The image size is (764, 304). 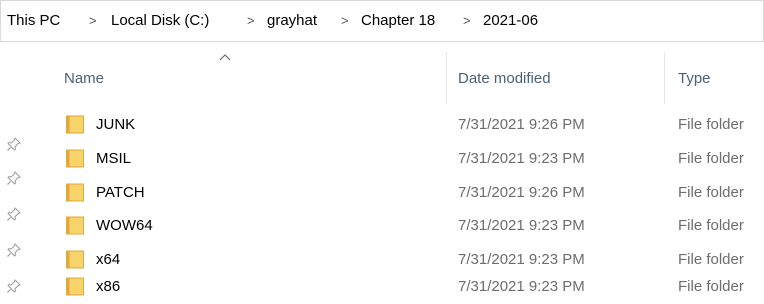 I want to click on file-row: MSIL 7/31/2021 9:23 PM File folder, so click(x=410, y=159).